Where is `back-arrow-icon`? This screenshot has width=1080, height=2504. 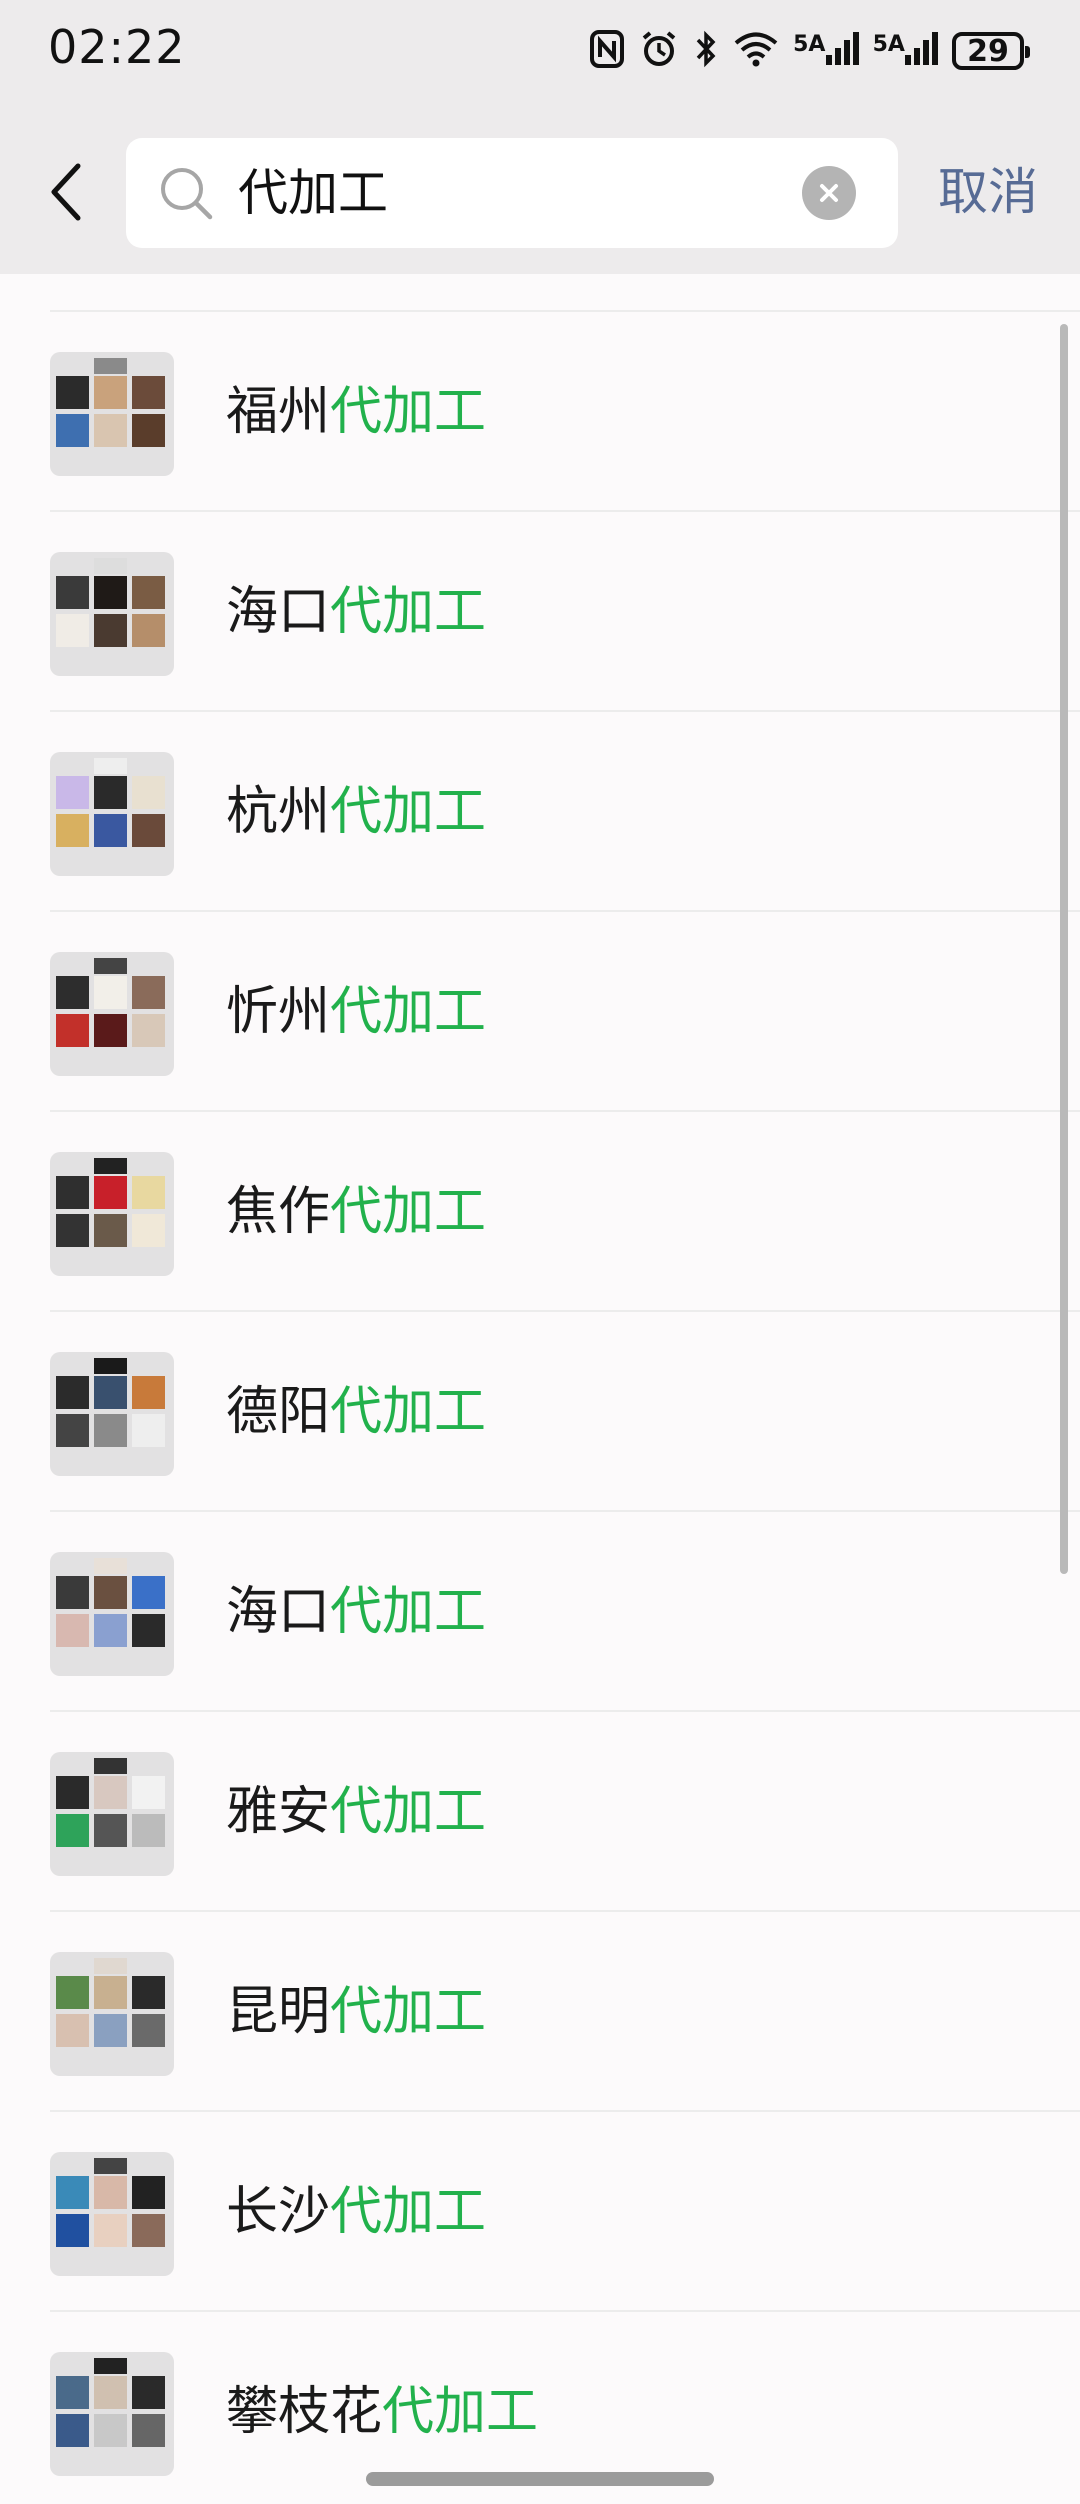 back-arrow-icon is located at coordinates (66, 192).